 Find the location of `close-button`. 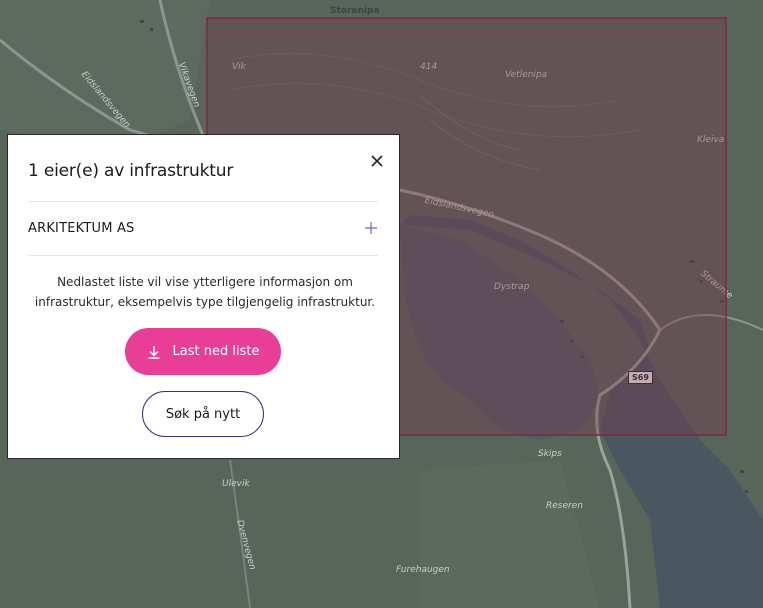

close-button is located at coordinates (377, 161).